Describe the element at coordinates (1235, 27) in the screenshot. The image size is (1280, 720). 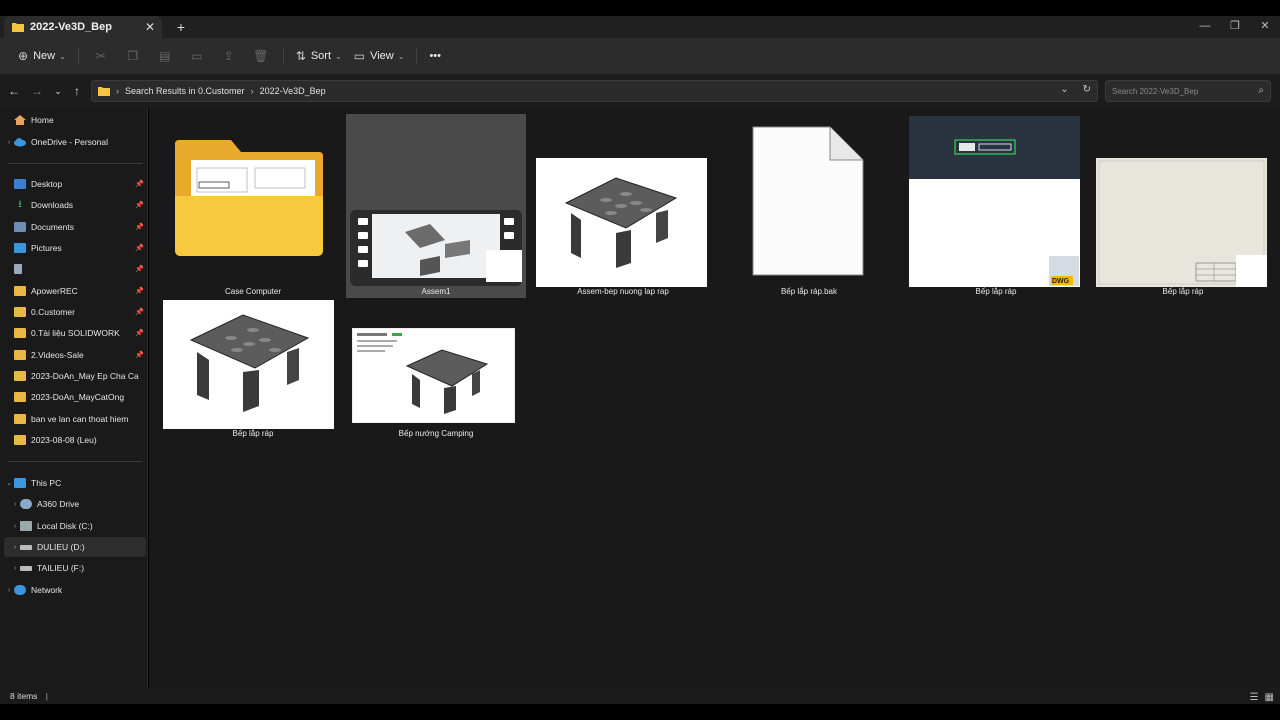
I see `restore-button: ❐` at that location.